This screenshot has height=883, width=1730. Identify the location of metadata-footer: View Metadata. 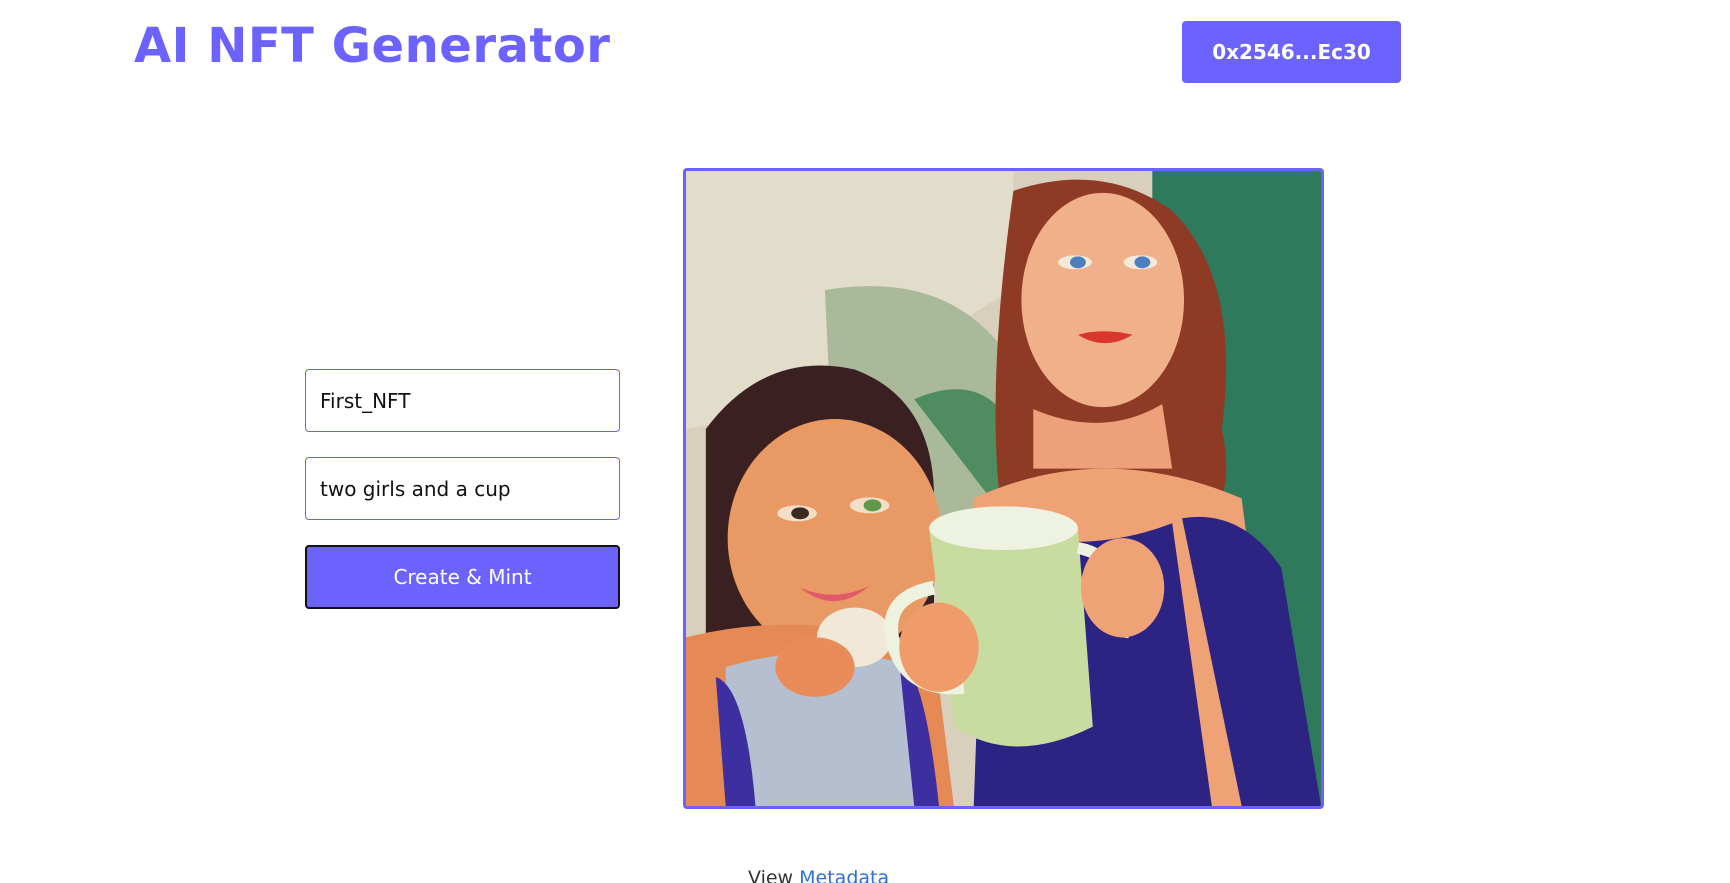
(818, 875).